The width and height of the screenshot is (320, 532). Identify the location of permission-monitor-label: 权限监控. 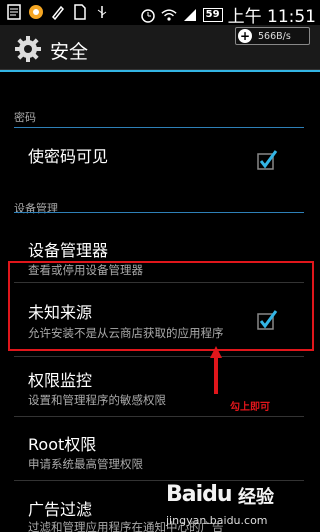
(60, 379).